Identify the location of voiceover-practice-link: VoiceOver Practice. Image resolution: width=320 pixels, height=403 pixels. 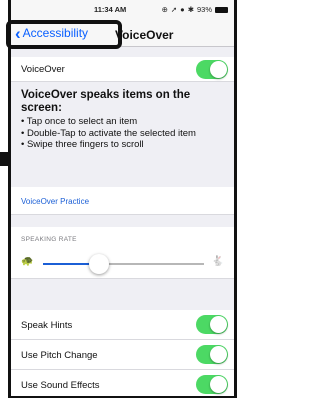
(55, 201).